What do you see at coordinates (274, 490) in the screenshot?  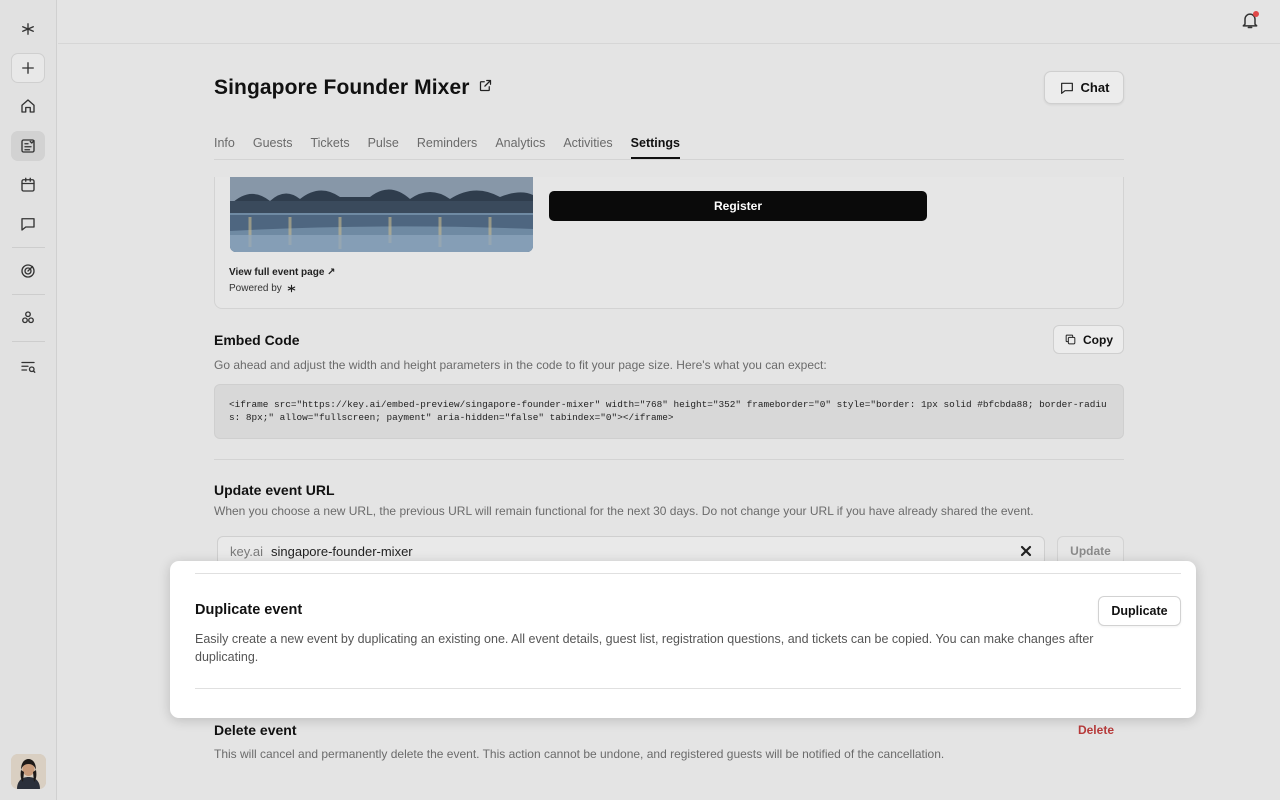 I see `update-url-heading: Update event URL` at bounding box center [274, 490].